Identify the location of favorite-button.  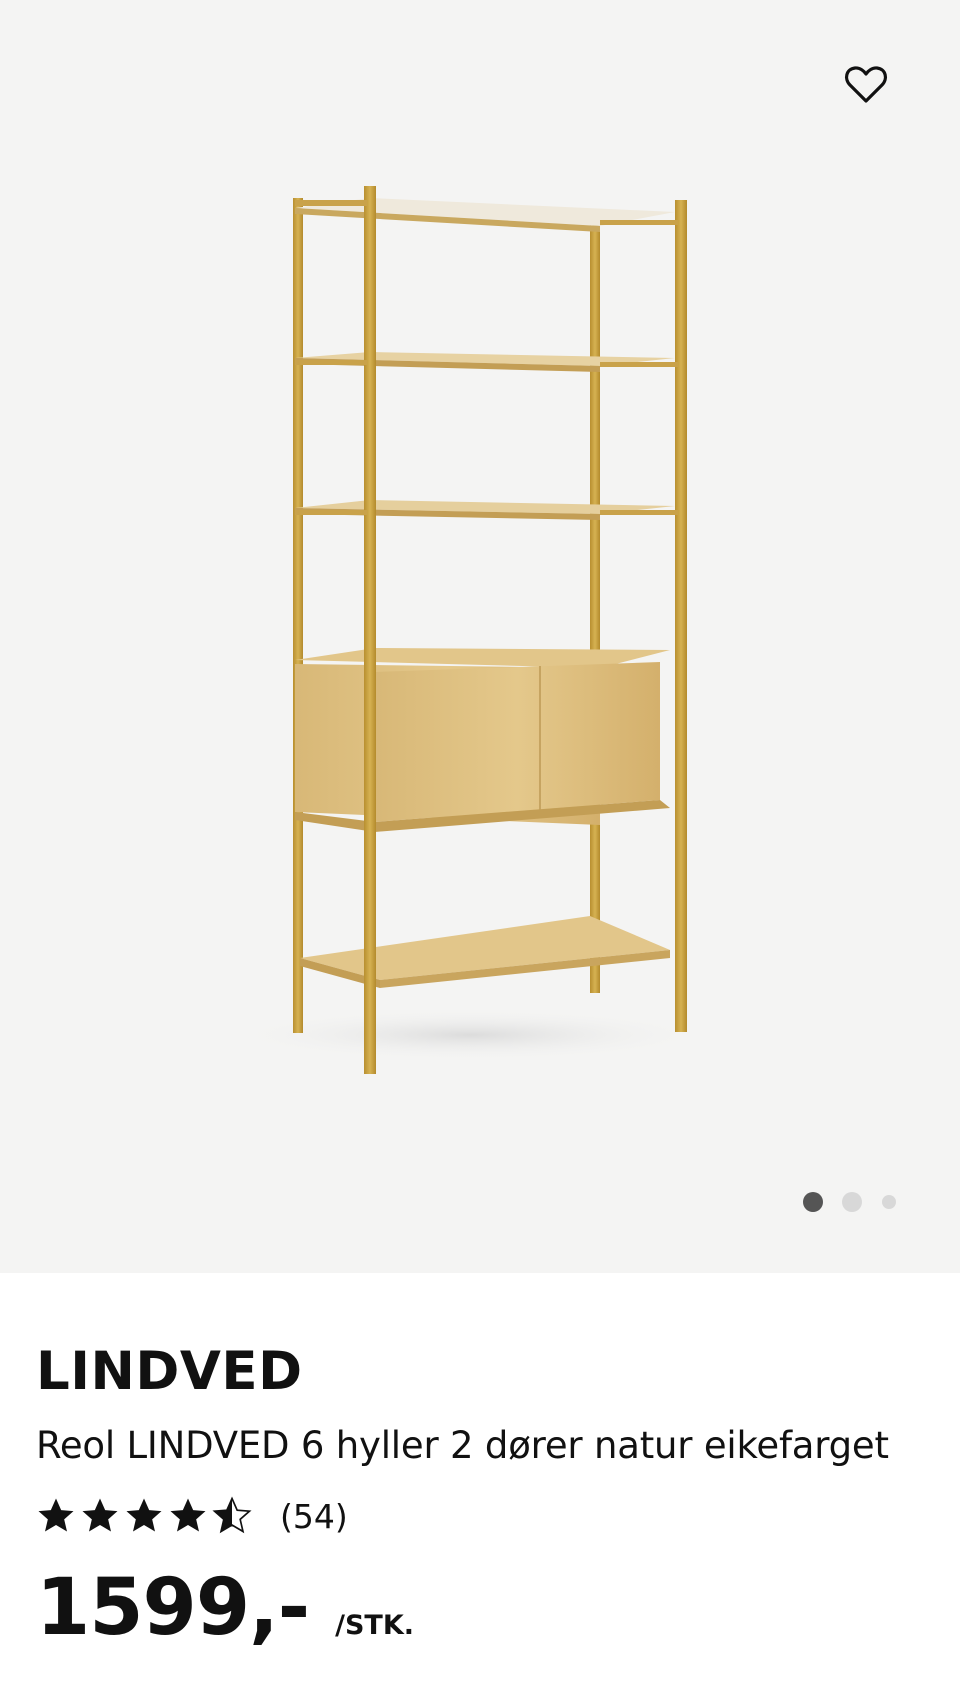
(866, 85).